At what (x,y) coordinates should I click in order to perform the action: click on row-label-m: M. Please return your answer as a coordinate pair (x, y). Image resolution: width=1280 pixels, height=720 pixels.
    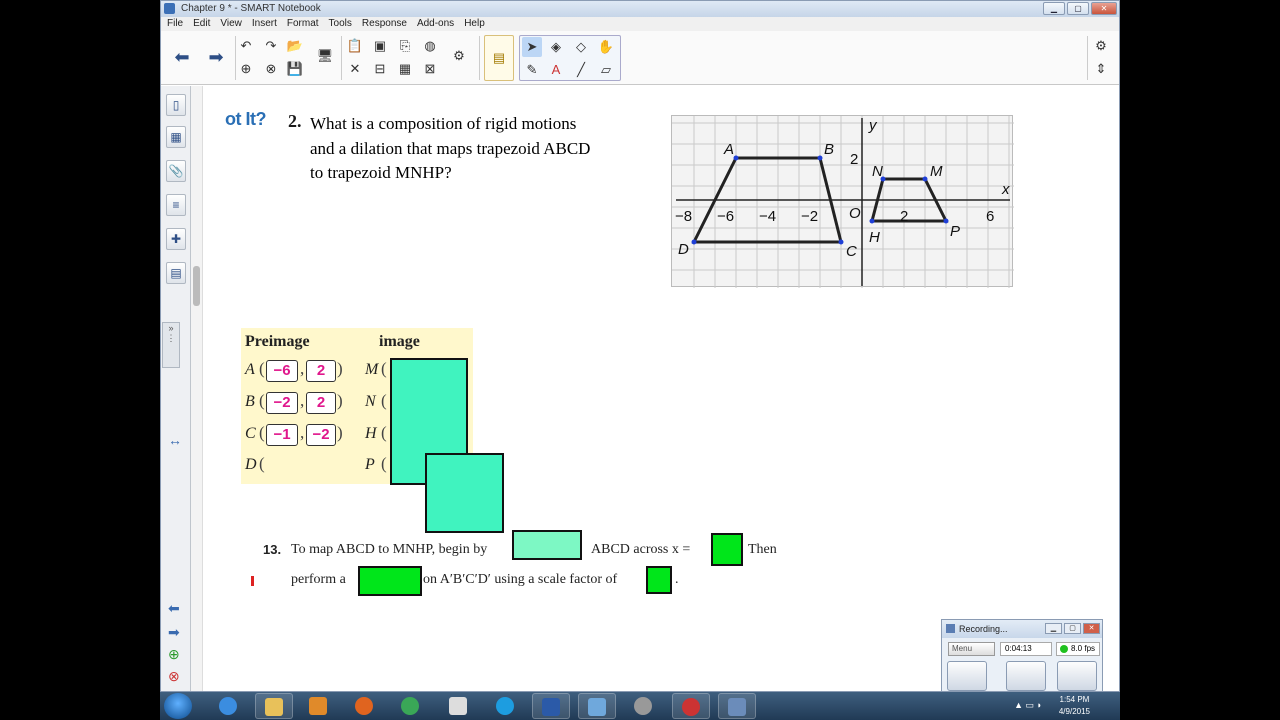
    Looking at the image, I should click on (372, 369).